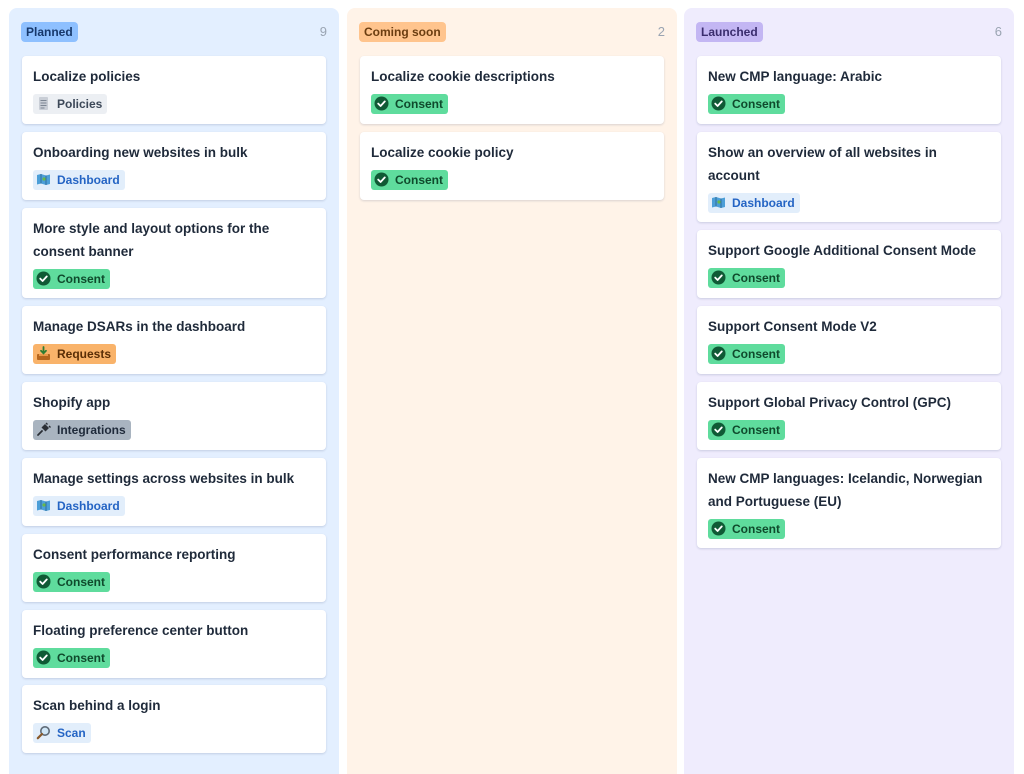 Image resolution: width=1024 pixels, height=774 pixels. I want to click on tag-requests: Requests, so click(75, 354).